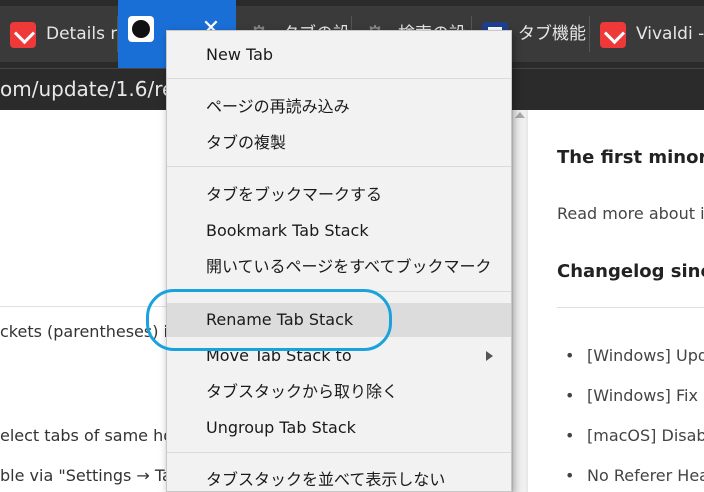 This screenshot has height=492, width=704. Describe the element at coordinates (86, 475) in the screenshot. I see `content-line: ble via "Settings → Ta` at that location.